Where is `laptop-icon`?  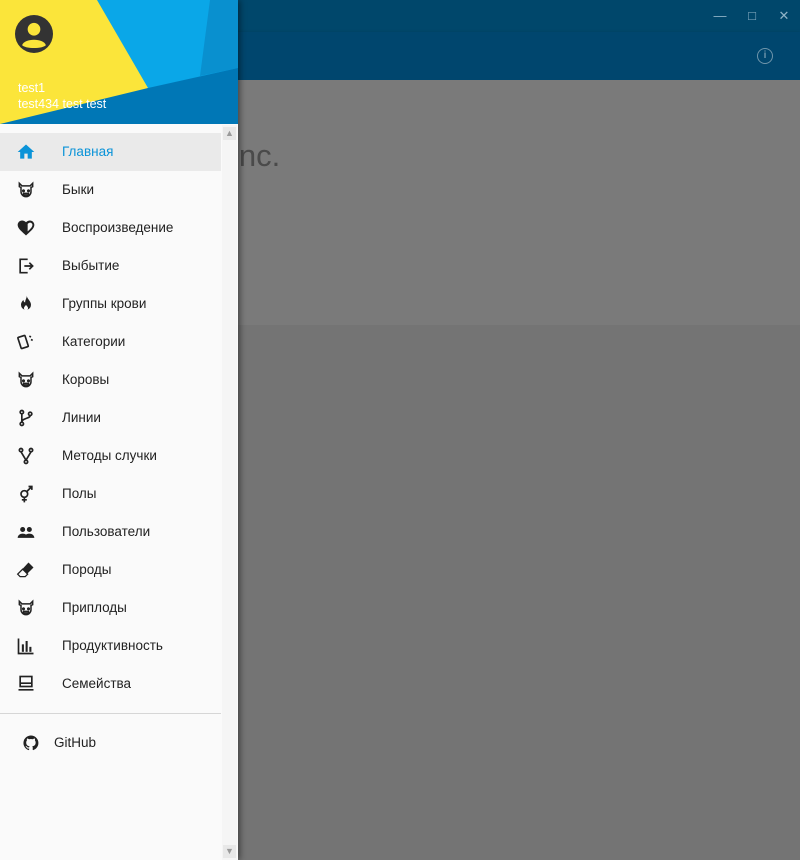 laptop-icon is located at coordinates (26, 683).